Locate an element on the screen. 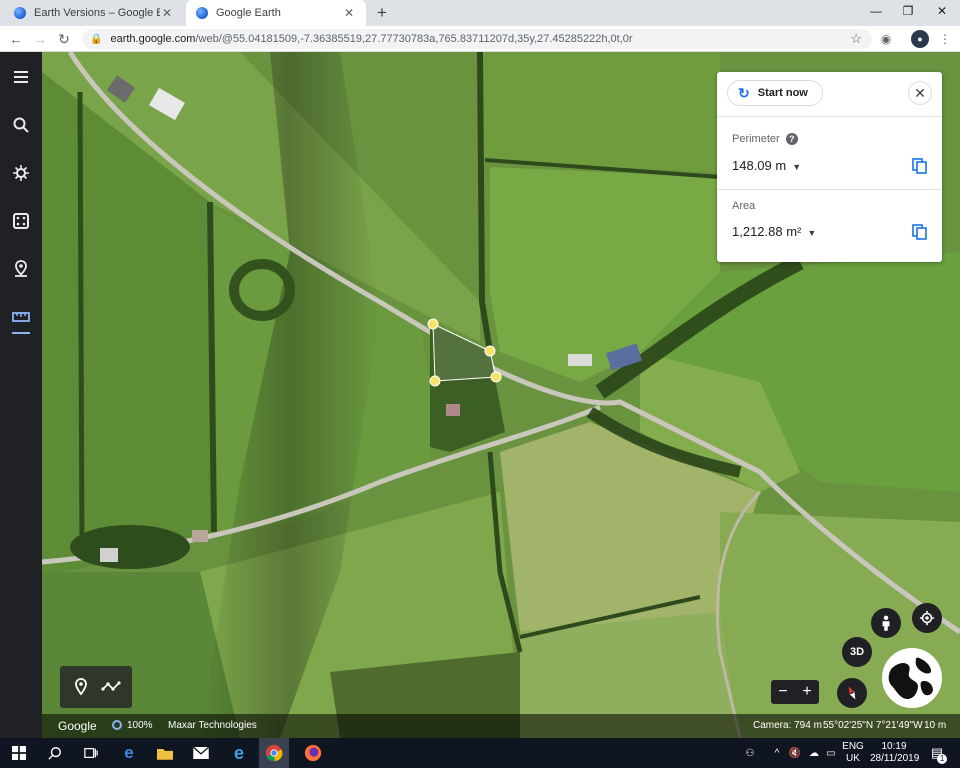  globe-overview is located at coordinates (912, 678).